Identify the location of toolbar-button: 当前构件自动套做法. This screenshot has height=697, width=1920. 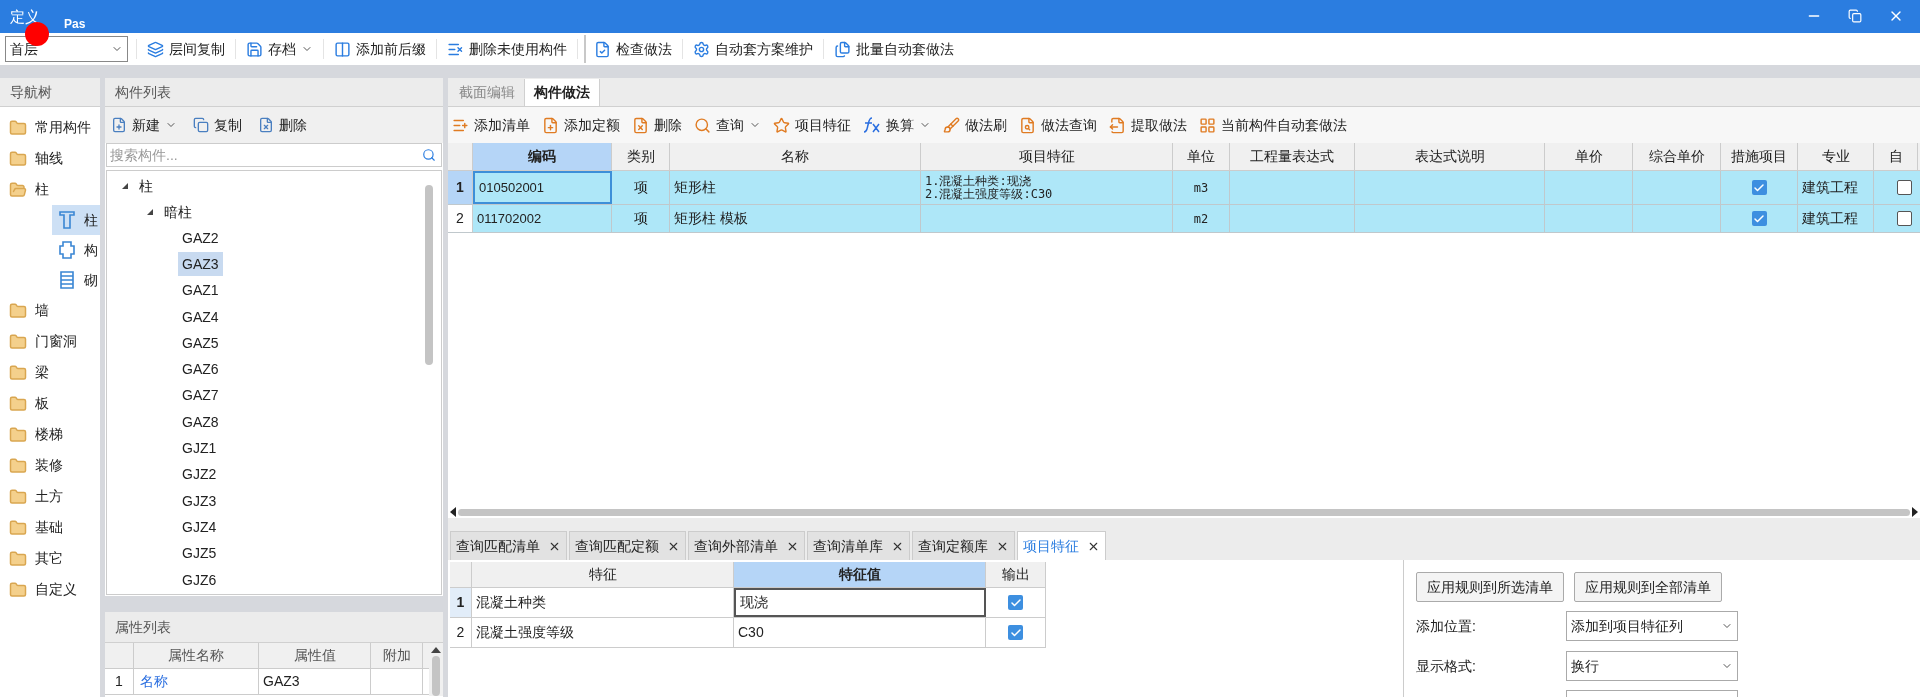
(1273, 125).